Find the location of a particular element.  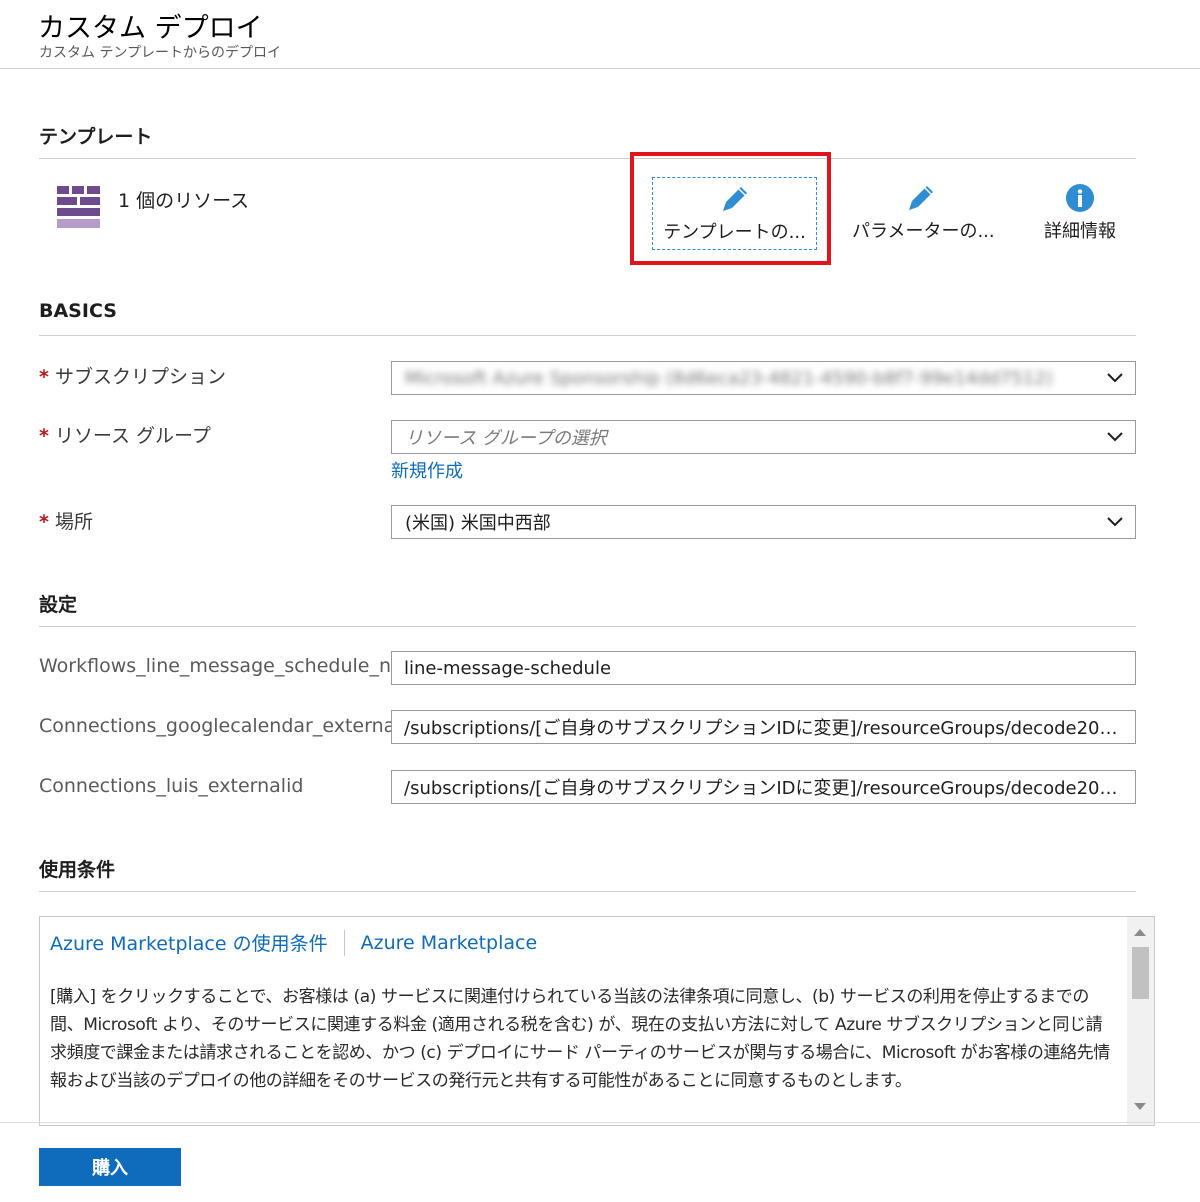

footer-divider is located at coordinates (600, 1122).